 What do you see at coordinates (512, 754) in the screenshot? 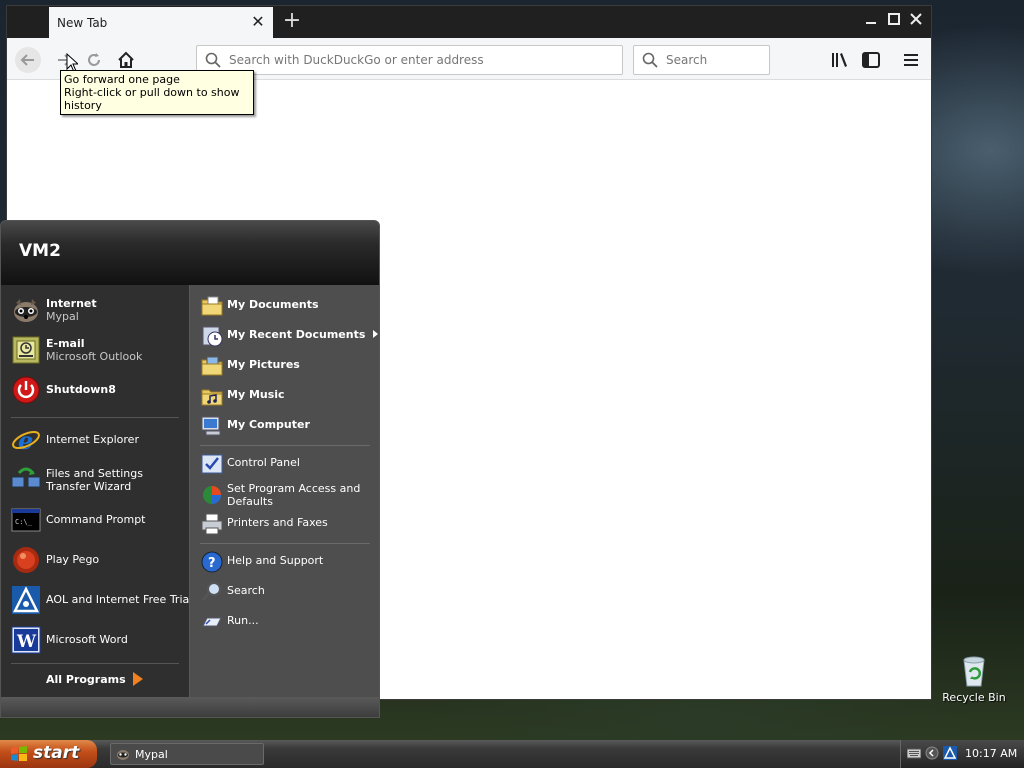
I see `taskbar: start Mypal 10:17 AM` at bounding box center [512, 754].